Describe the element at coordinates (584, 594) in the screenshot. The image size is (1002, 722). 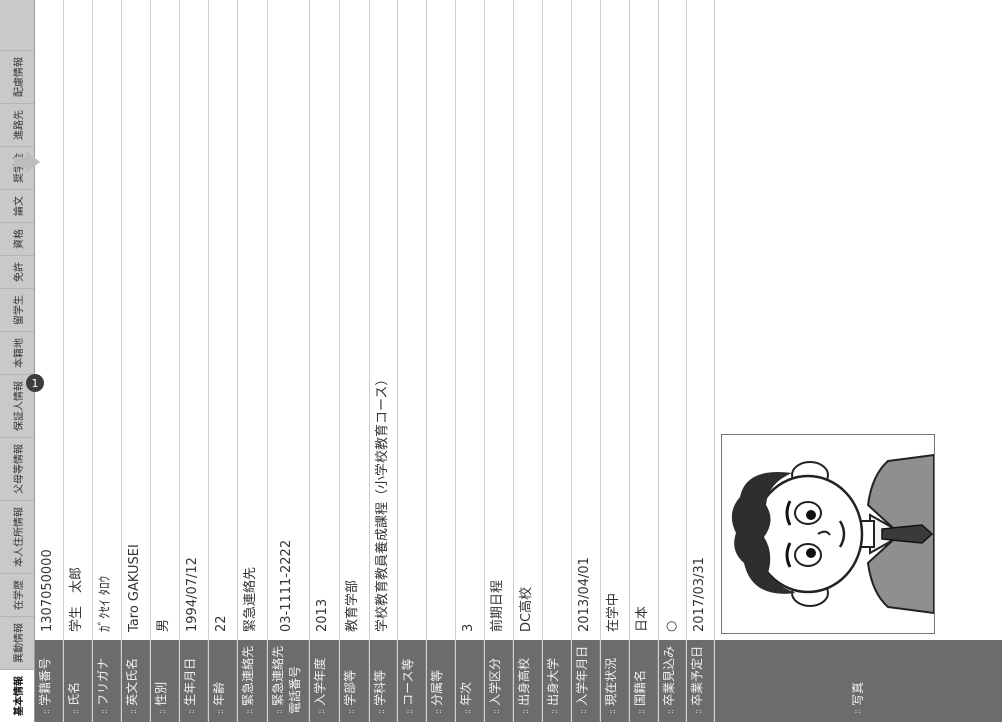
I see `admission-date-value: 2013/04/01` at that location.